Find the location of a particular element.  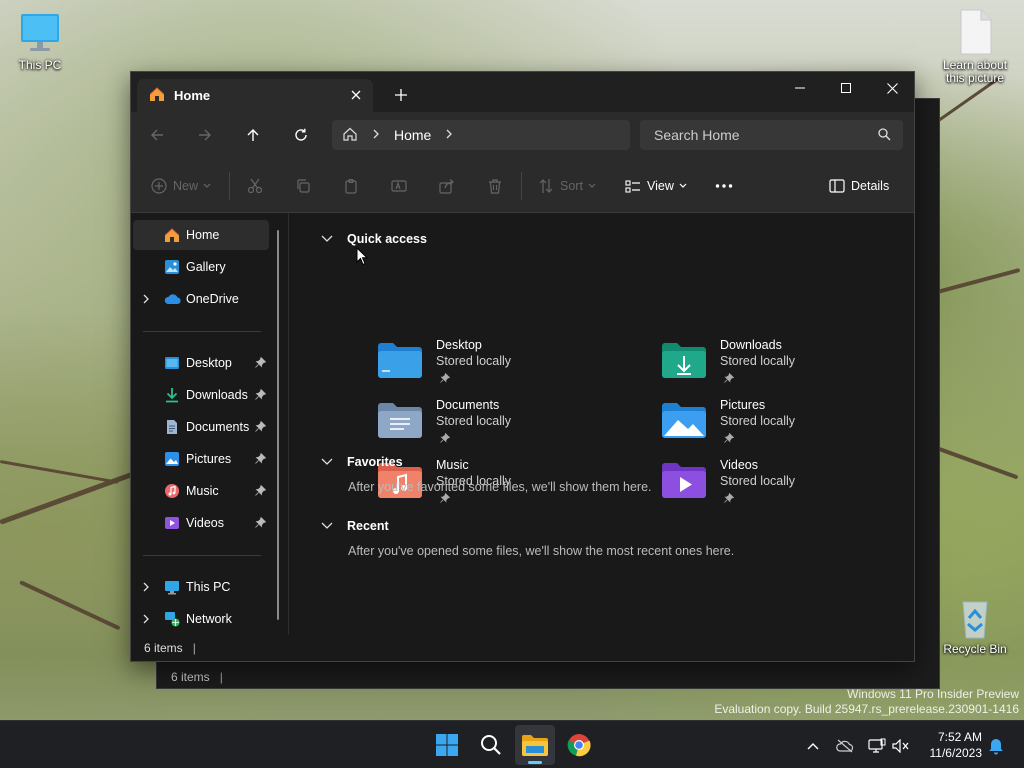

onedrive-icon is located at coordinates (845, 746).